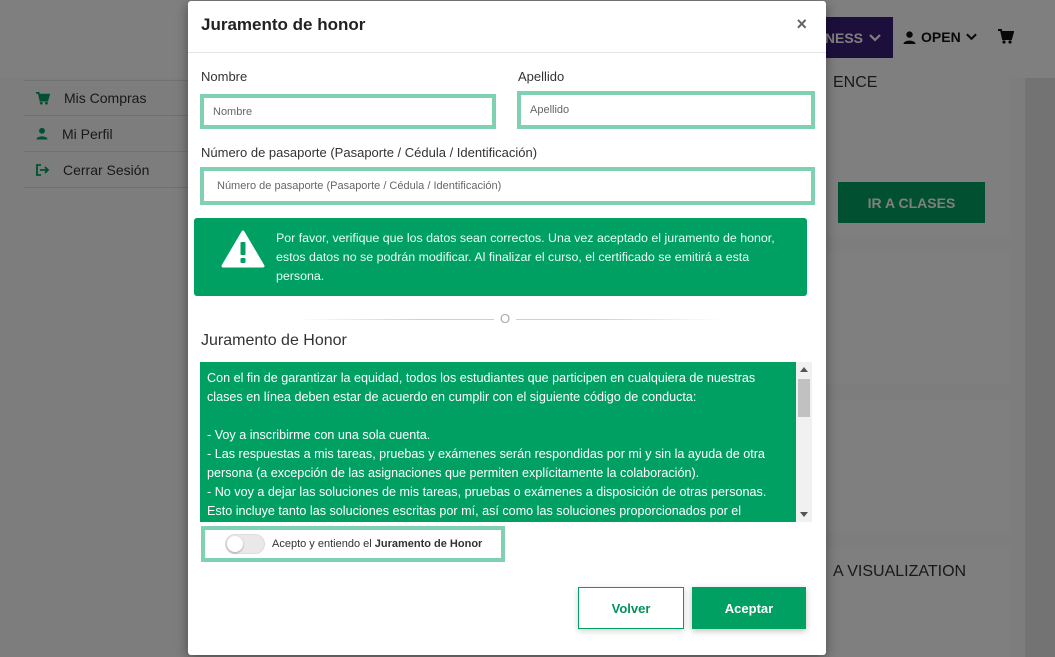 The width and height of the screenshot is (1055, 657). I want to click on last-name-label: Apellido, so click(541, 76).